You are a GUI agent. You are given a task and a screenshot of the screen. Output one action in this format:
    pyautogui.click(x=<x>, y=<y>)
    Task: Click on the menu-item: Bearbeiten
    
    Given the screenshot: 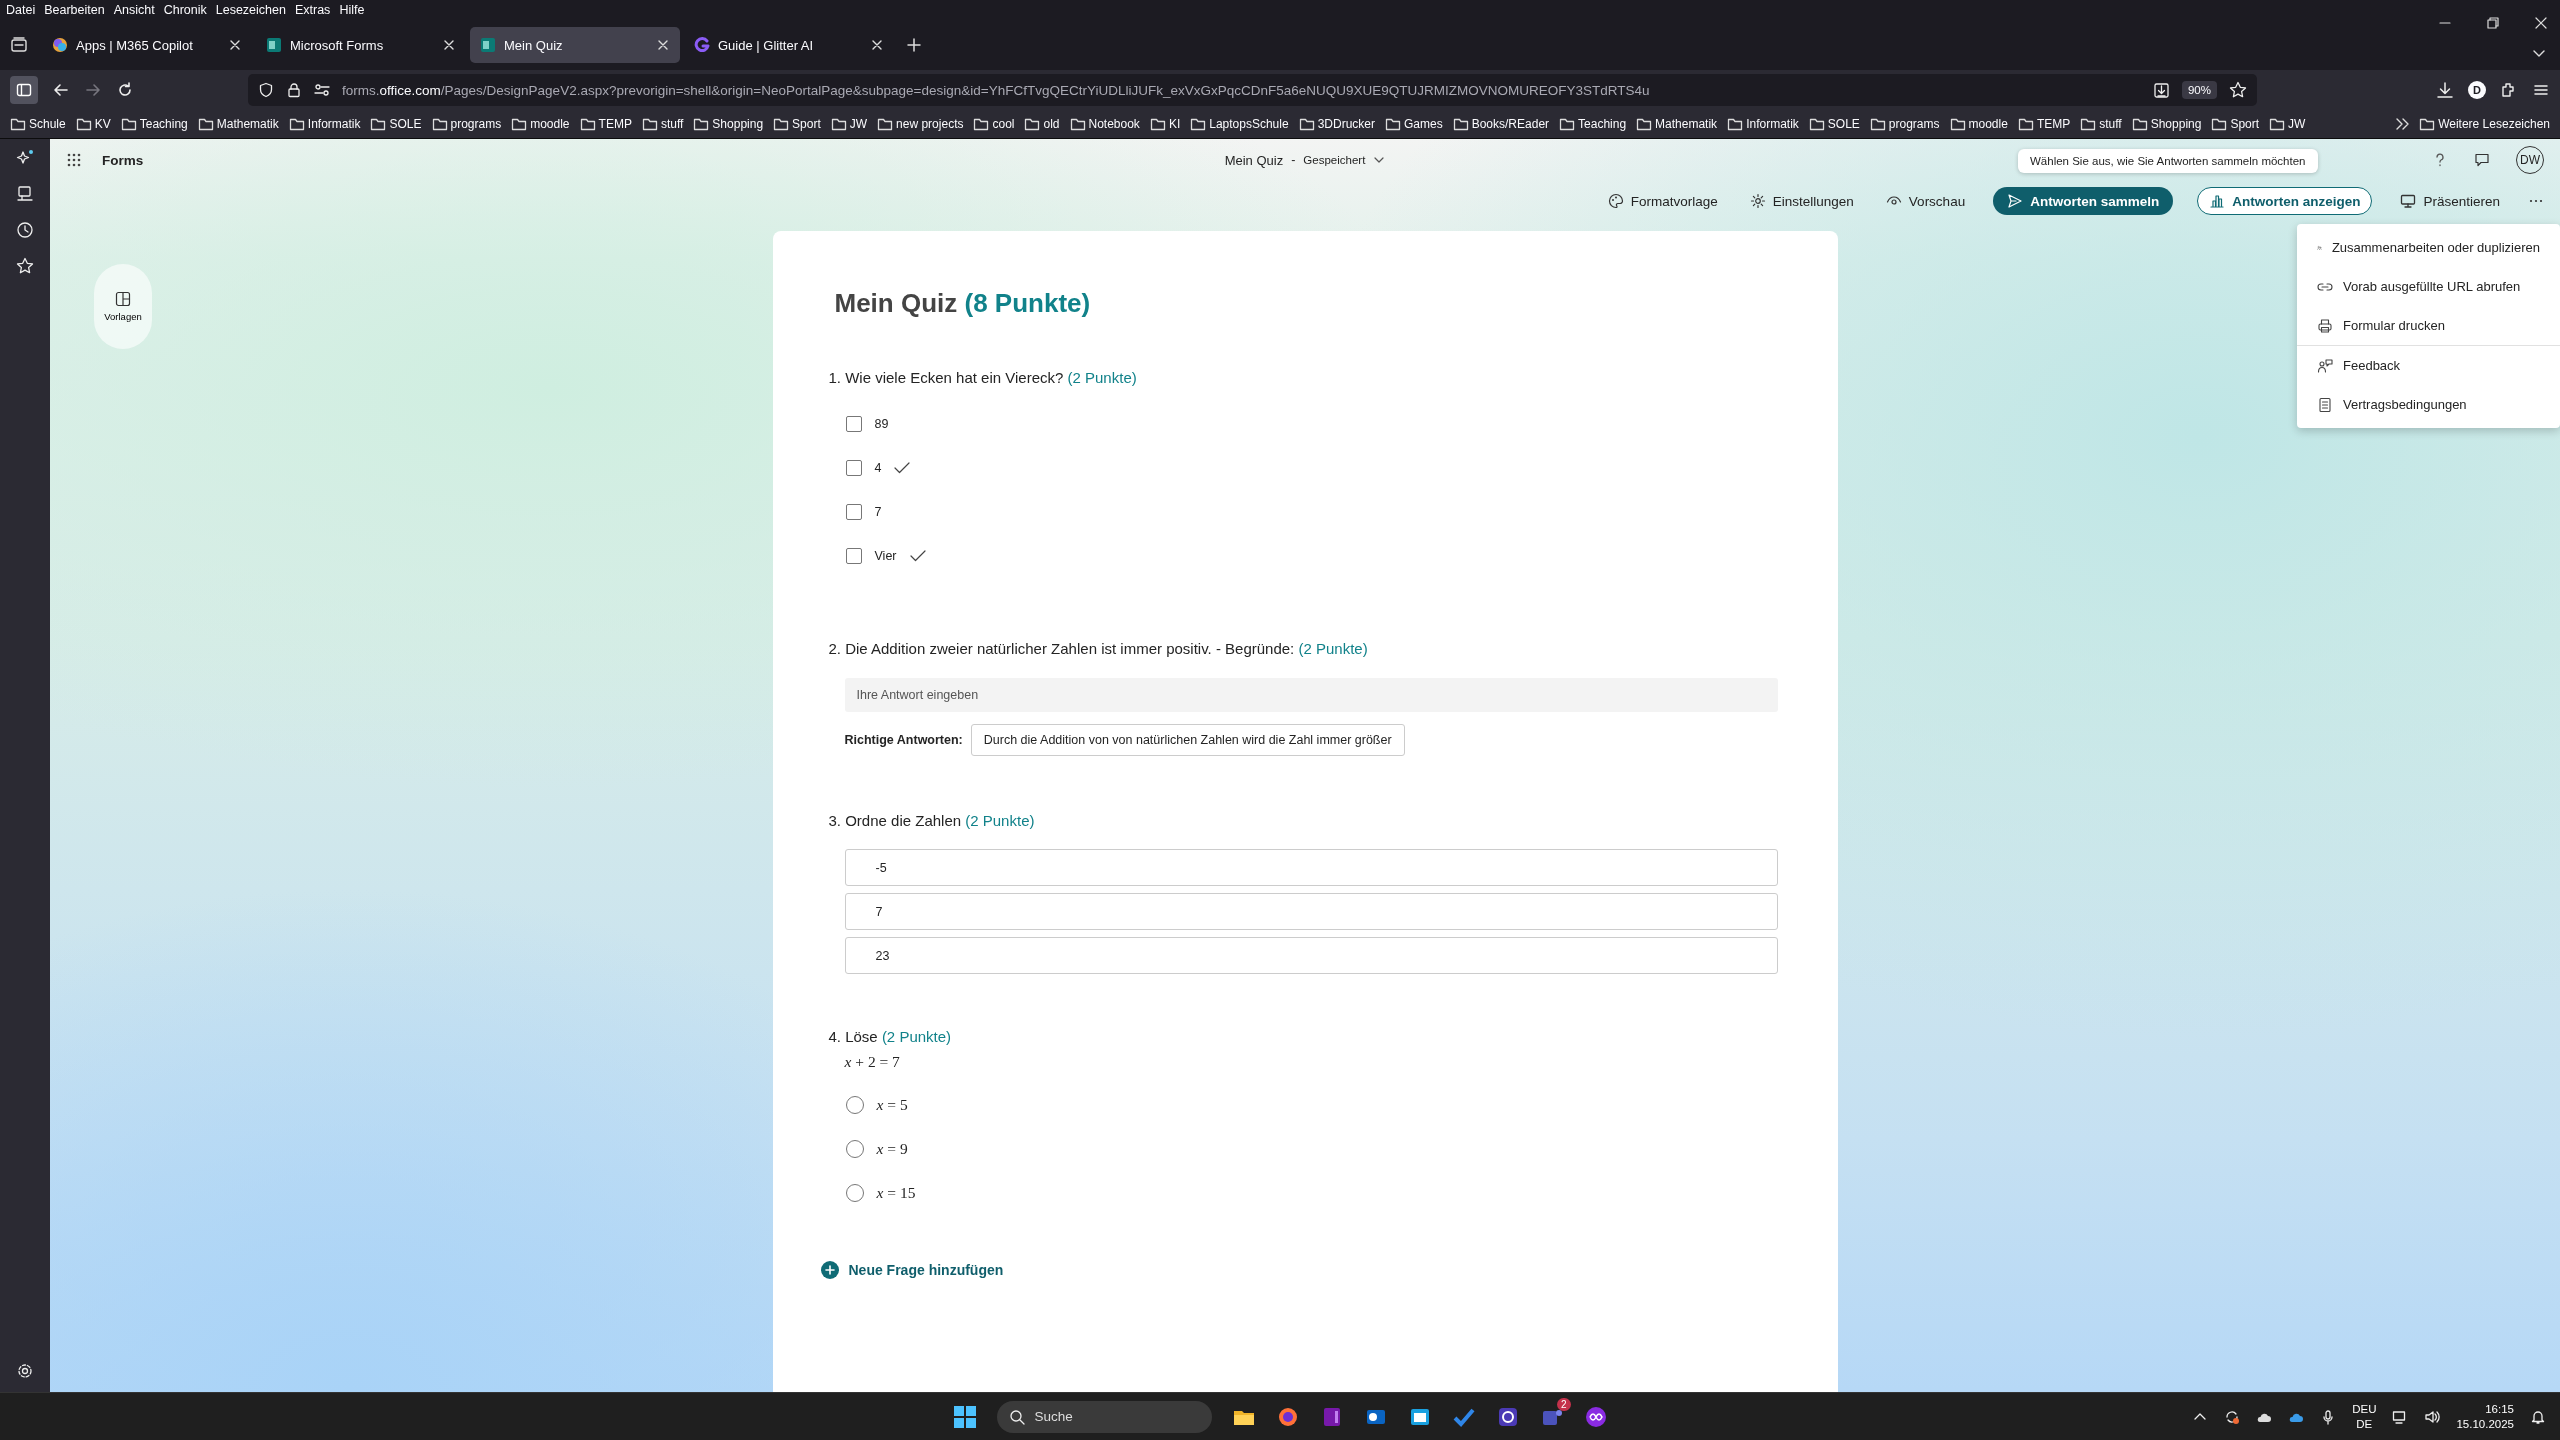 What is the action you would take?
    pyautogui.click(x=74, y=10)
    